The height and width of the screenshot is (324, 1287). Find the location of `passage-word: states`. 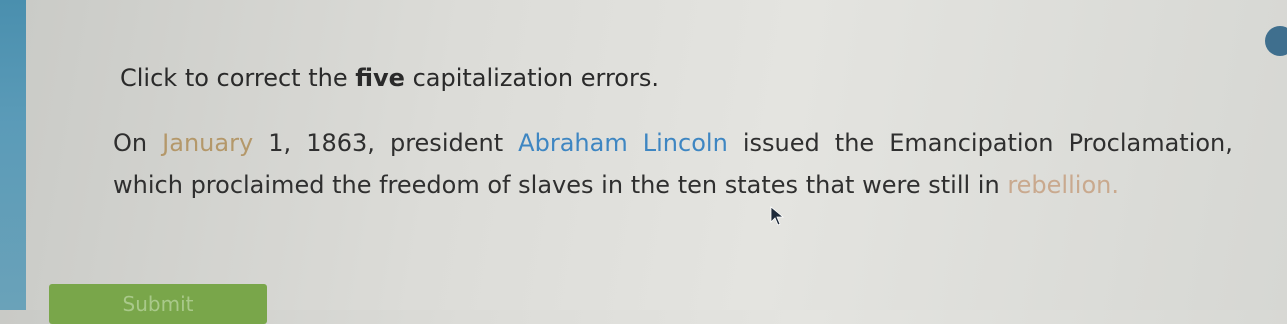

passage-word: states is located at coordinates (761, 185).